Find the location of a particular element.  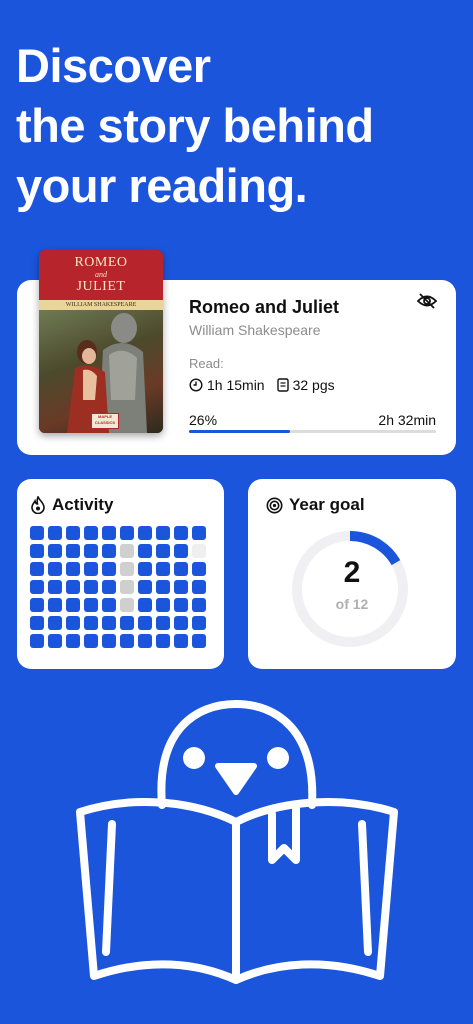

eye-slash-icon is located at coordinates (427, 303).